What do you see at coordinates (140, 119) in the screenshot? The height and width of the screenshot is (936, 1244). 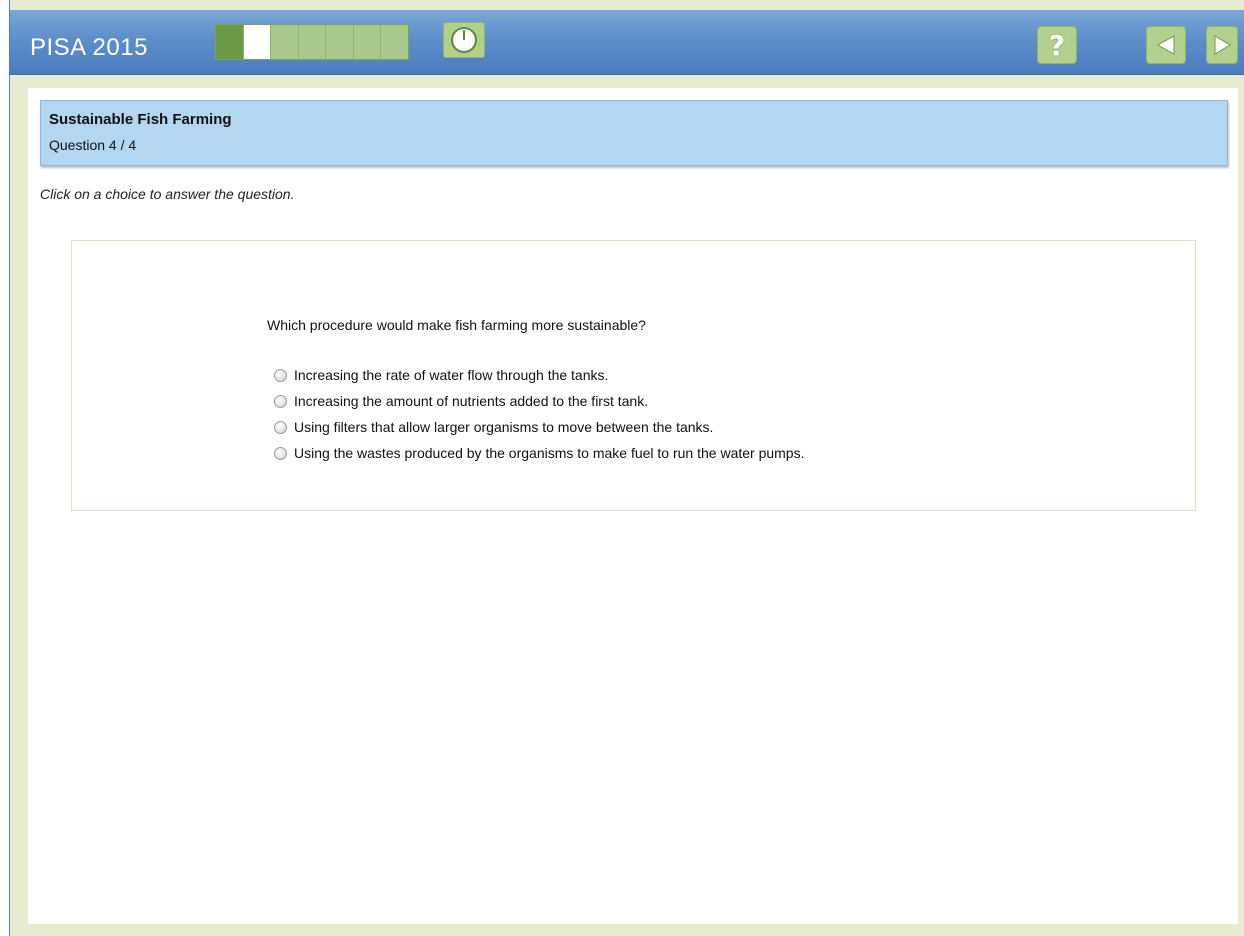 I see `unit-title: Sustainable Fish Farming` at bounding box center [140, 119].